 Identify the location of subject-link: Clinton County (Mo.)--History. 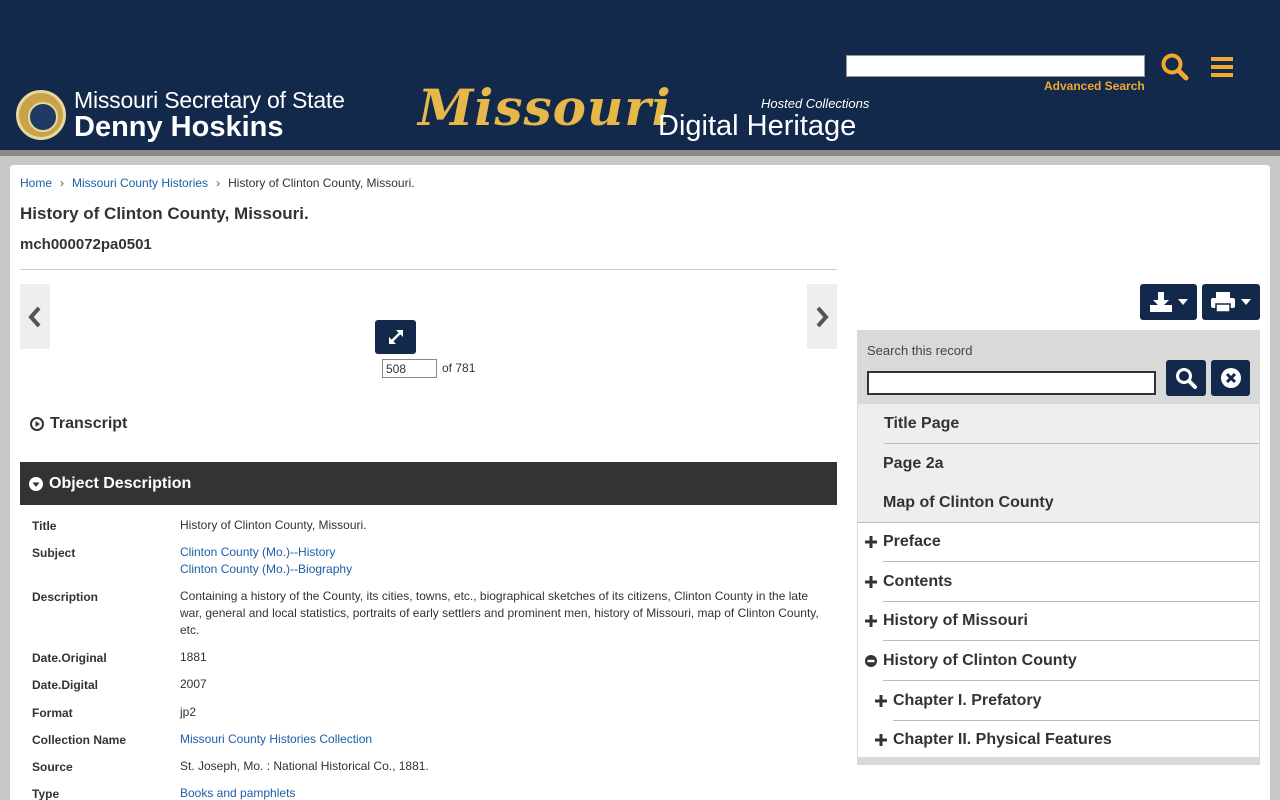
(502, 552).